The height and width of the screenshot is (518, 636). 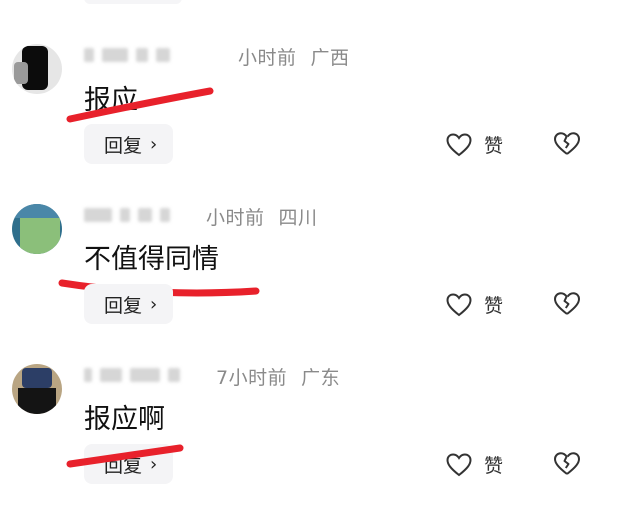 What do you see at coordinates (151, 259) in the screenshot?
I see `comment-text: 不值得同情` at bounding box center [151, 259].